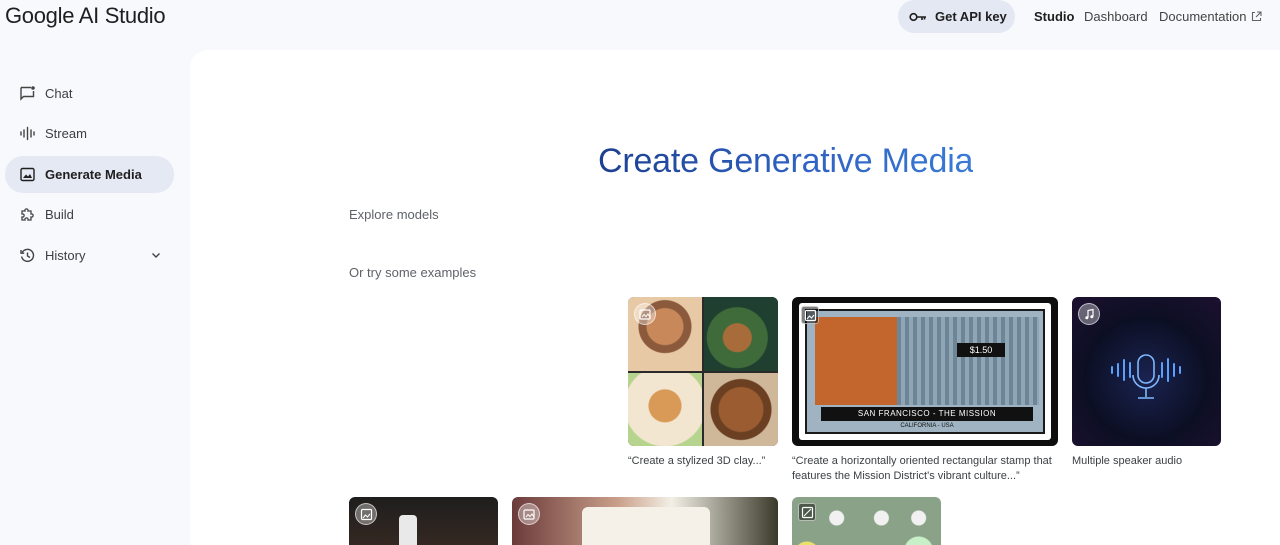  What do you see at coordinates (394, 214) in the screenshot?
I see `explore-models-label: Explore models` at bounding box center [394, 214].